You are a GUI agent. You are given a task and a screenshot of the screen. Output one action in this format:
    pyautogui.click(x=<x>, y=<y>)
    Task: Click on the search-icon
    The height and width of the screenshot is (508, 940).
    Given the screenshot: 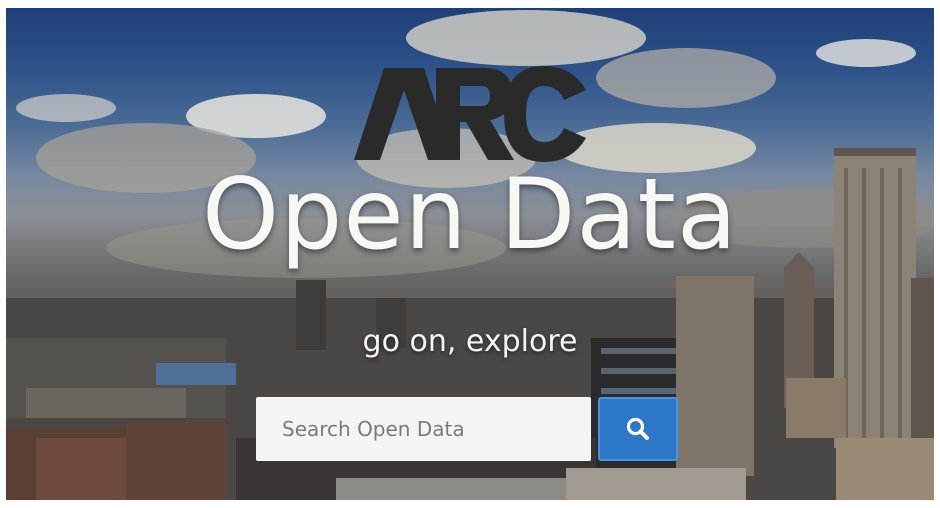 What is the action you would take?
    pyautogui.click(x=637, y=428)
    